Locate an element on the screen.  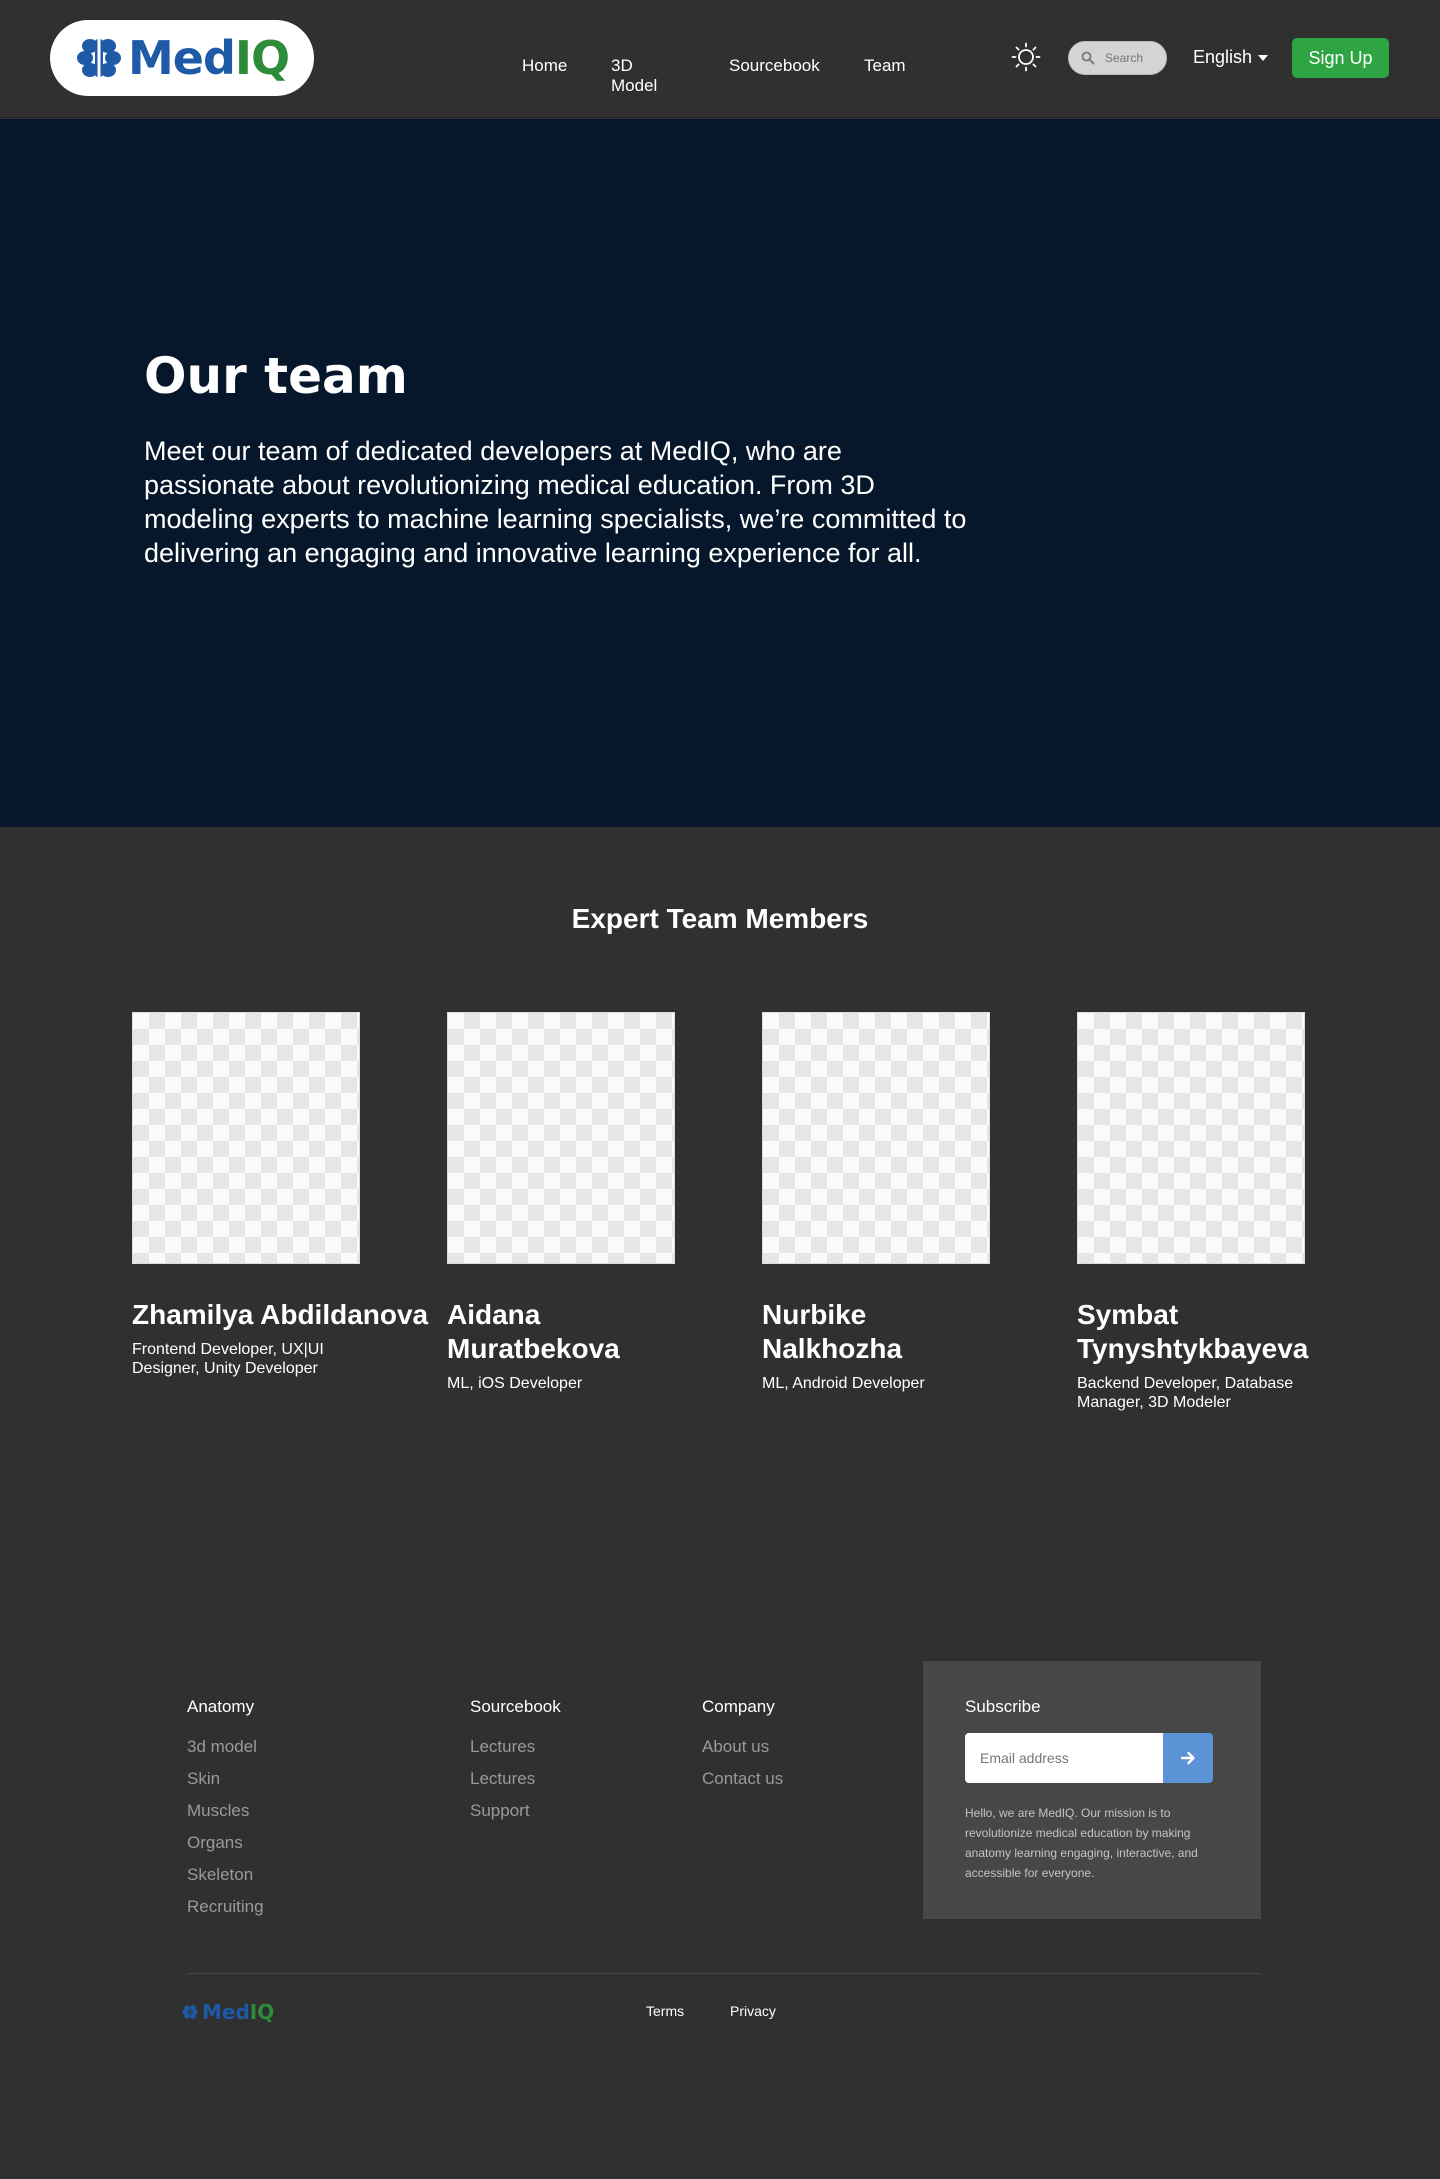
team-member-card: Aidana Muratbekova ML, iOS Developer is located at coordinates (597, 1202).